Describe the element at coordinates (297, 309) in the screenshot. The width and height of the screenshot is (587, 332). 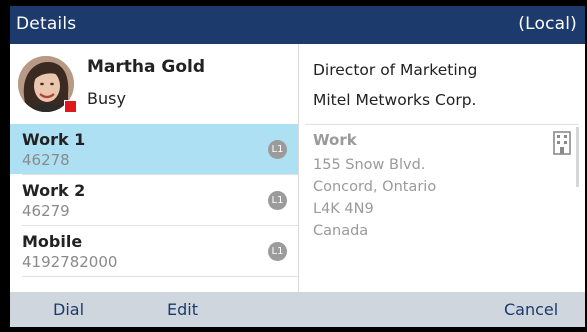
I see `softkey-bar: Dial Edit Cancel` at that location.